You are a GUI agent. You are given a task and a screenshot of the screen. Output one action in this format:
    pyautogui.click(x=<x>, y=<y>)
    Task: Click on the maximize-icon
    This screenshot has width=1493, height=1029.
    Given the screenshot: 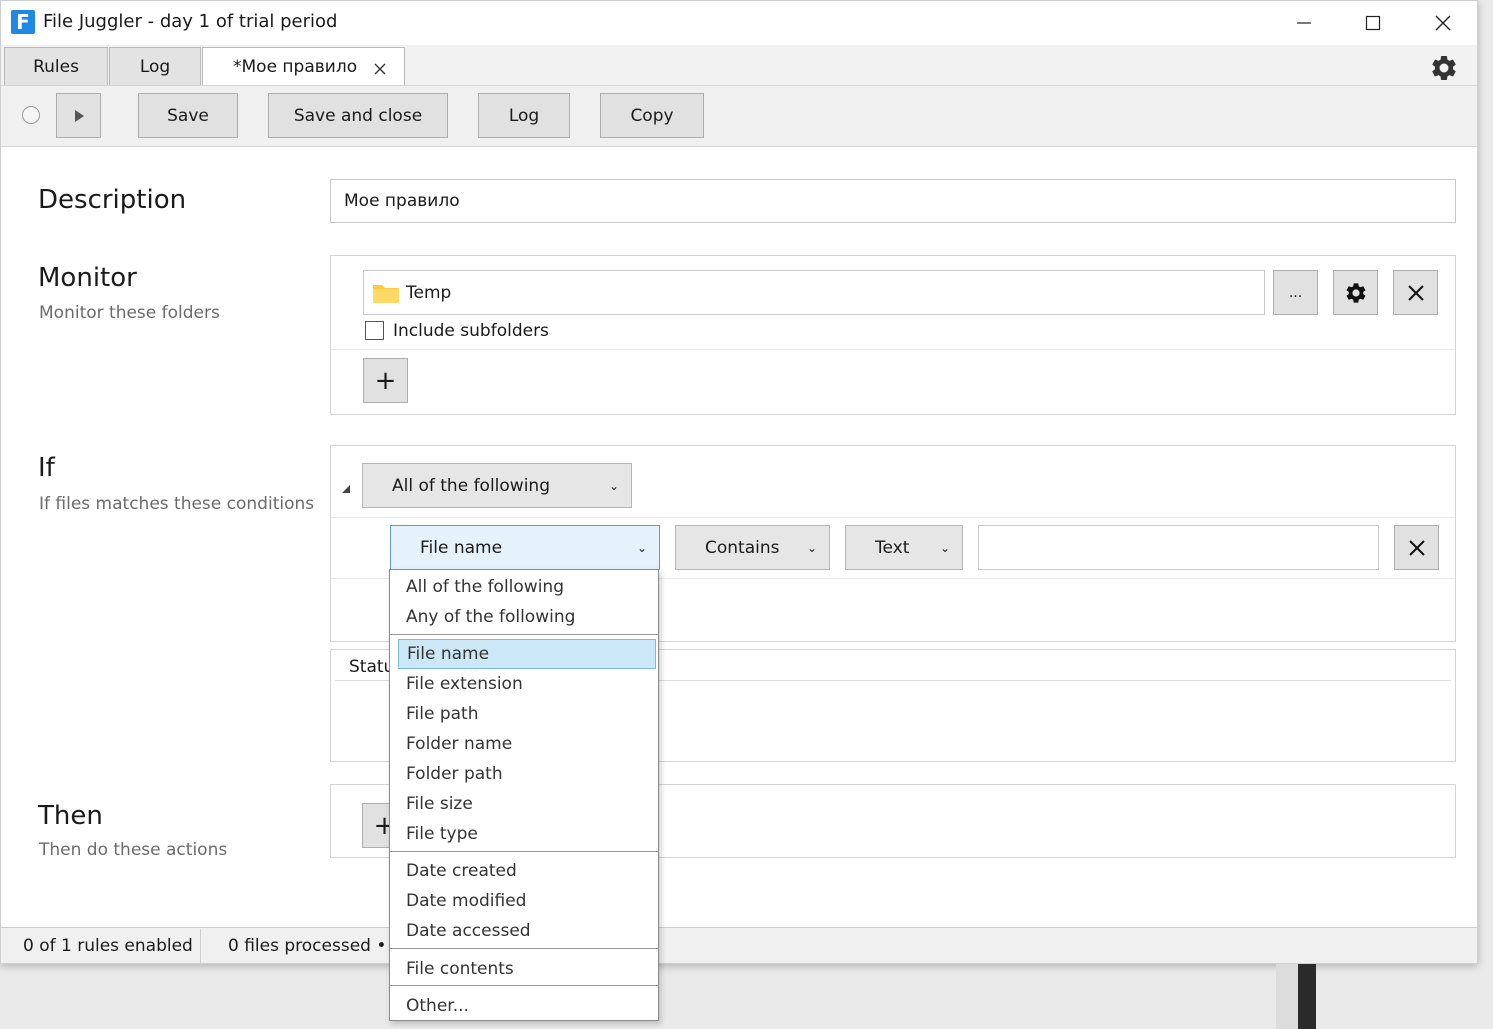 What is the action you would take?
    pyautogui.click(x=1373, y=23)
    